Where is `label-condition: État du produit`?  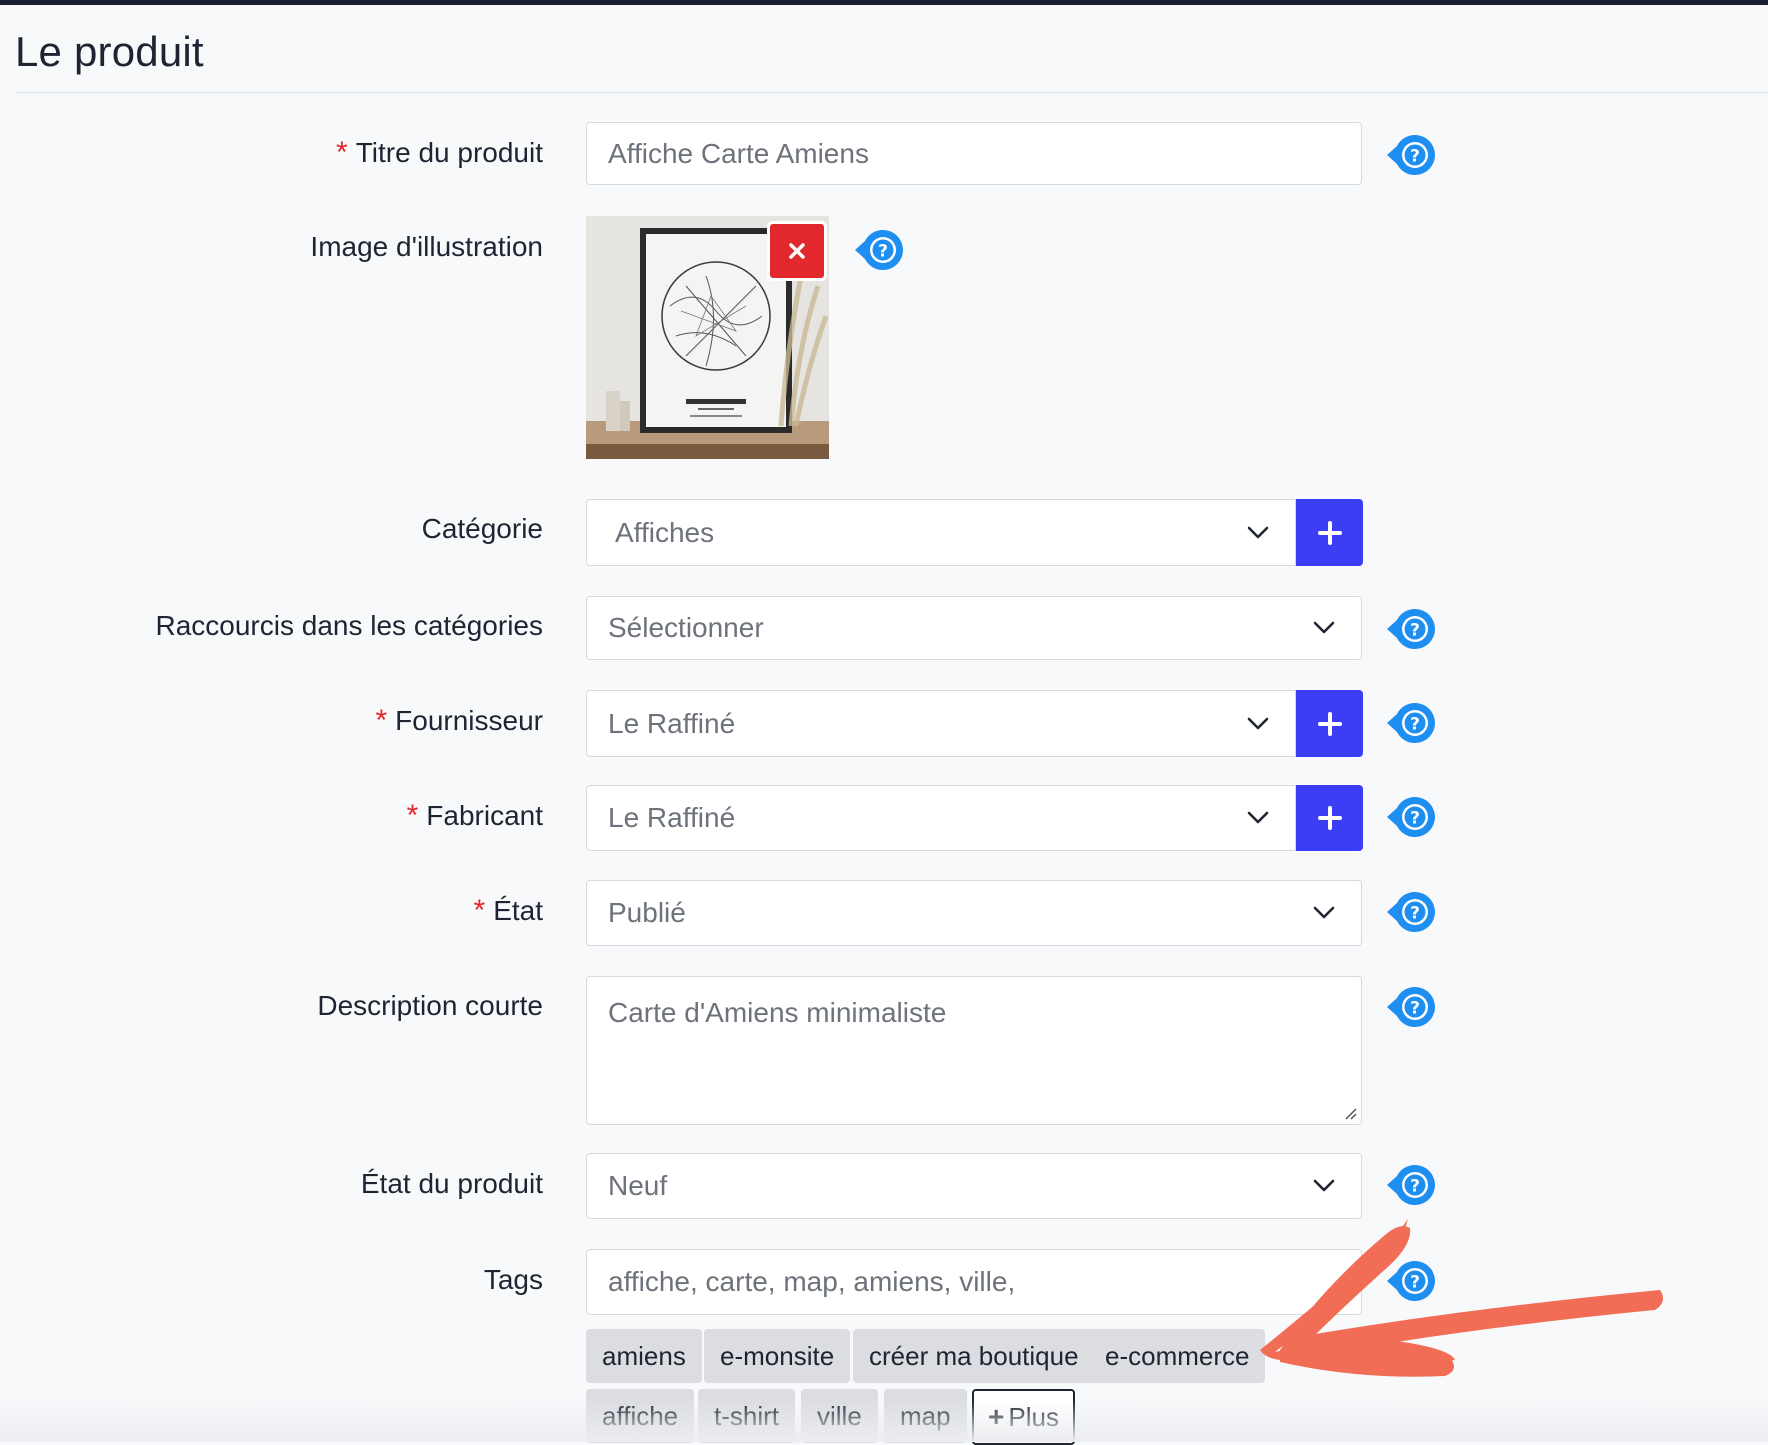
label-condition: État du produit is located at coordinates (451, 1183).